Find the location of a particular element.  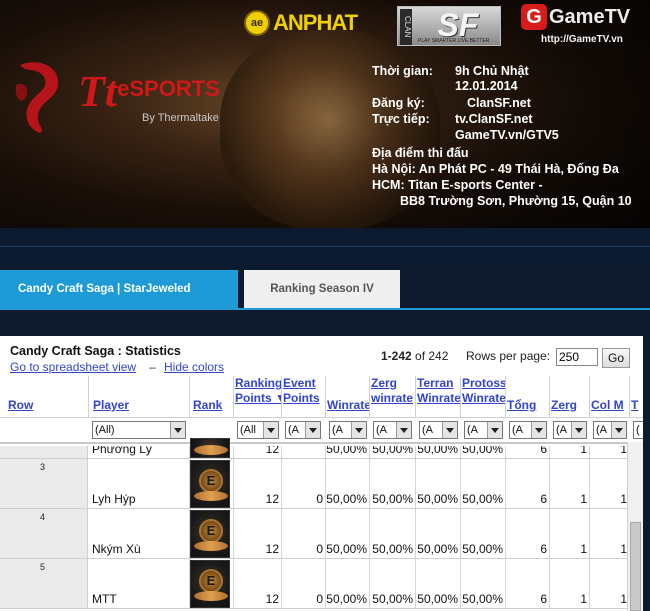

register-value: ClanSF.net is located at coordinates (499, 103).